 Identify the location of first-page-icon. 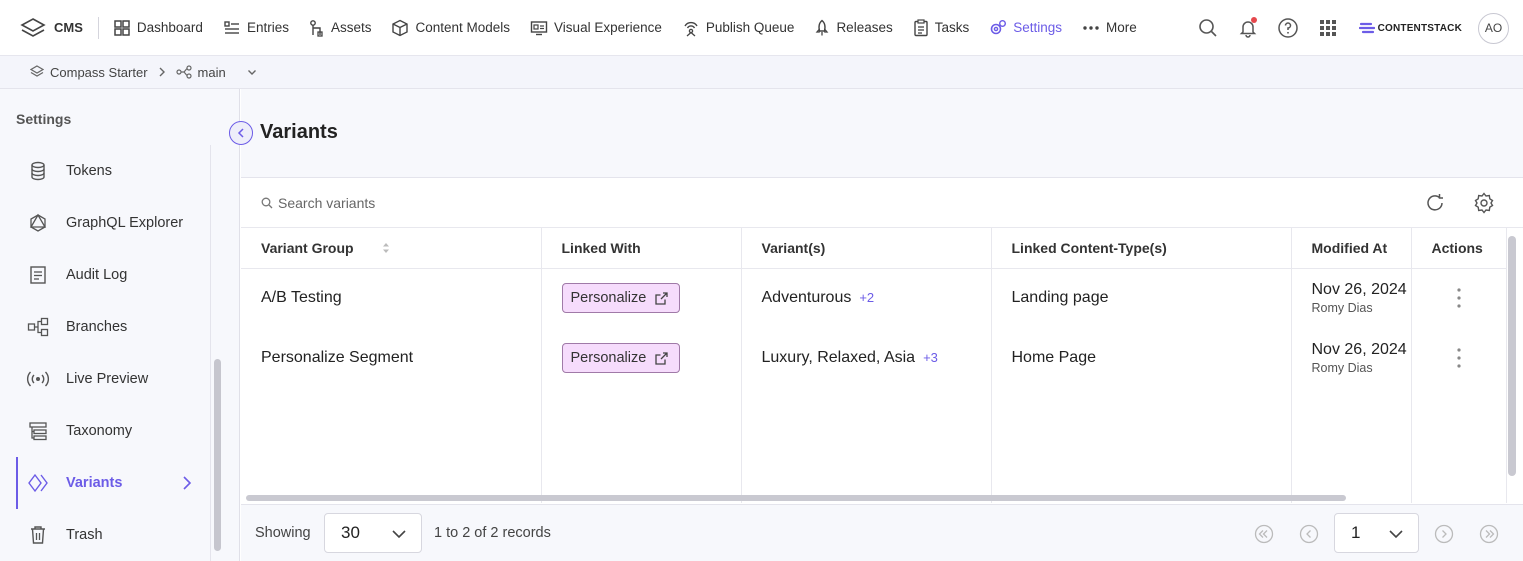
(1264, 534).